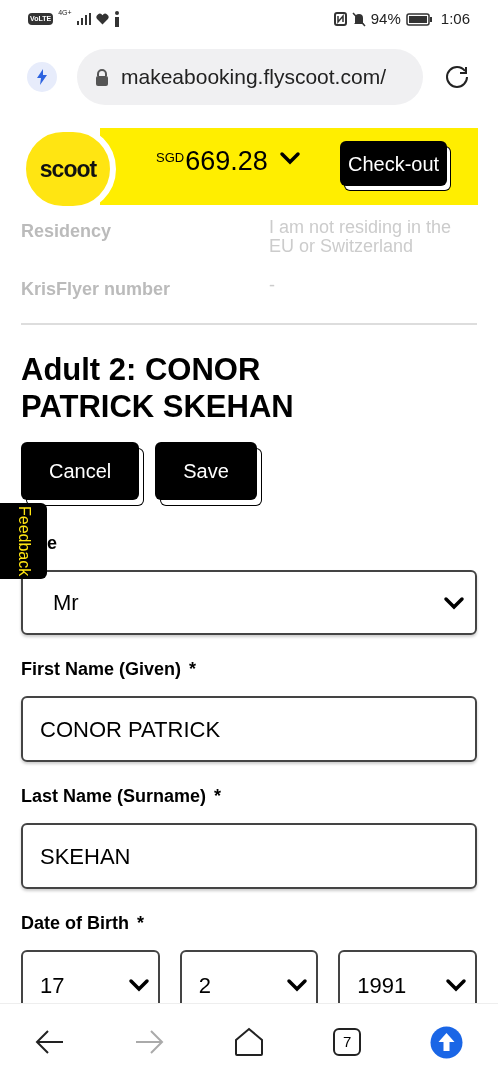 This screenshot has width=498, height=1080. Describe the element at coordinates (67, 231) in the screenshot. I see `summary-label: Residency` at that location.